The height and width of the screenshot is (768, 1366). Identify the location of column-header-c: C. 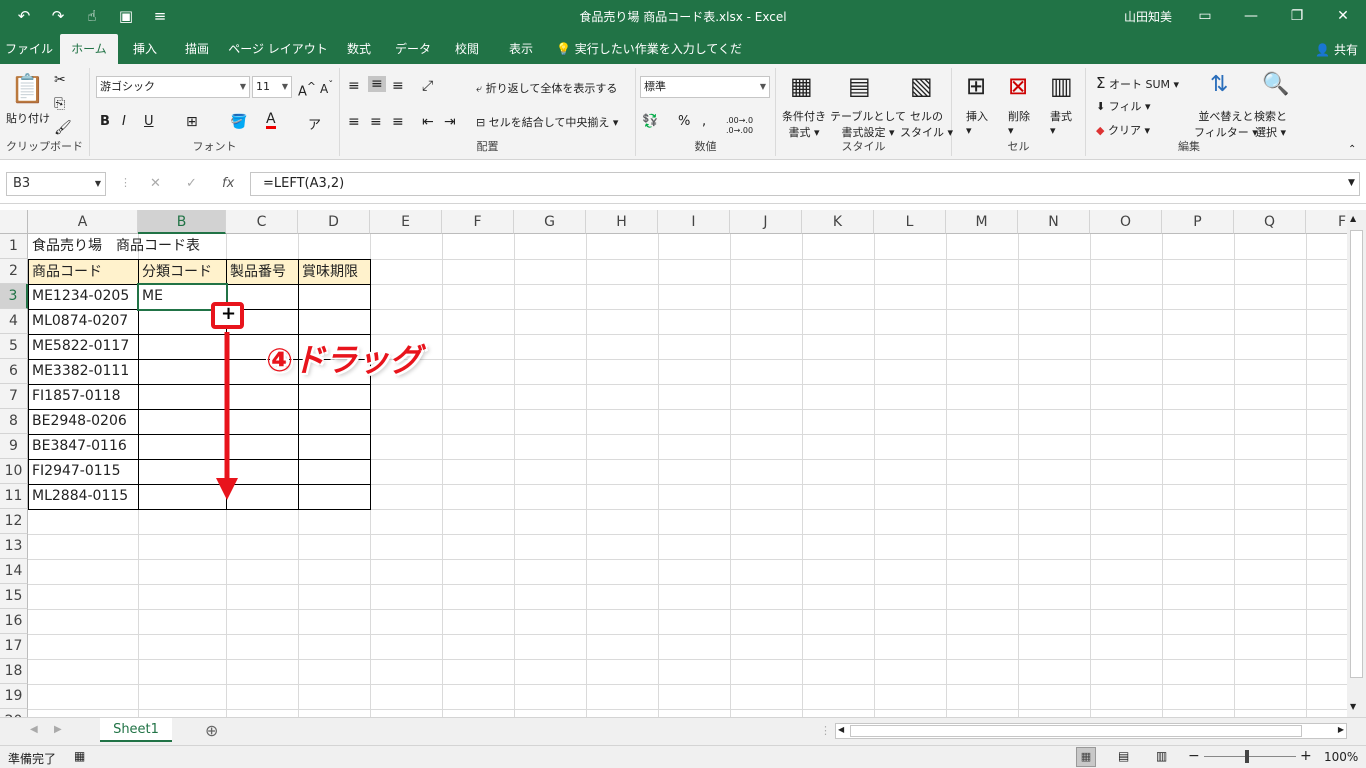
(262, 222).